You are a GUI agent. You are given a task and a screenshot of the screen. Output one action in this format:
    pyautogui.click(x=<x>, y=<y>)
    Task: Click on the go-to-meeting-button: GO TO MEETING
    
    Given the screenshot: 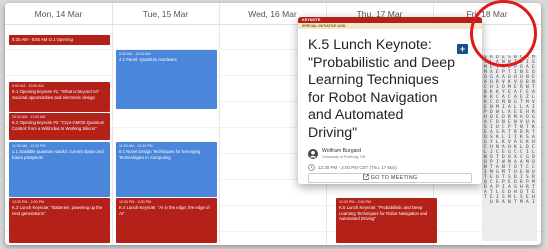 What is the action you would take?
    pyautogui.click(x=390, y=178)
    